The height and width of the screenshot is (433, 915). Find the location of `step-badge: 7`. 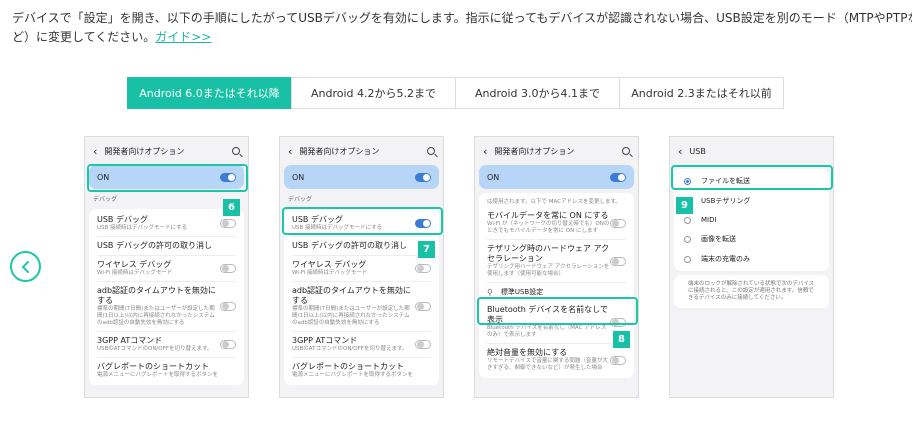

step-badge: 7 is located at coordinates (426, 249).